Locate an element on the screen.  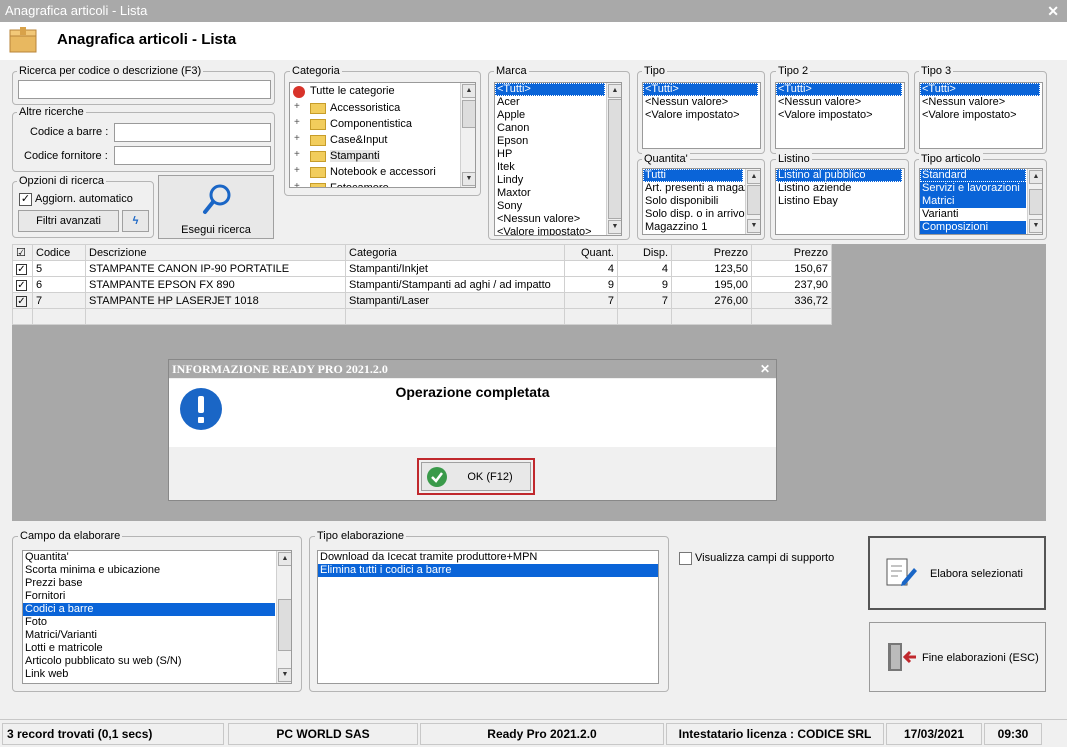
list-item: Fornitori is located at coordinates (149, 596).